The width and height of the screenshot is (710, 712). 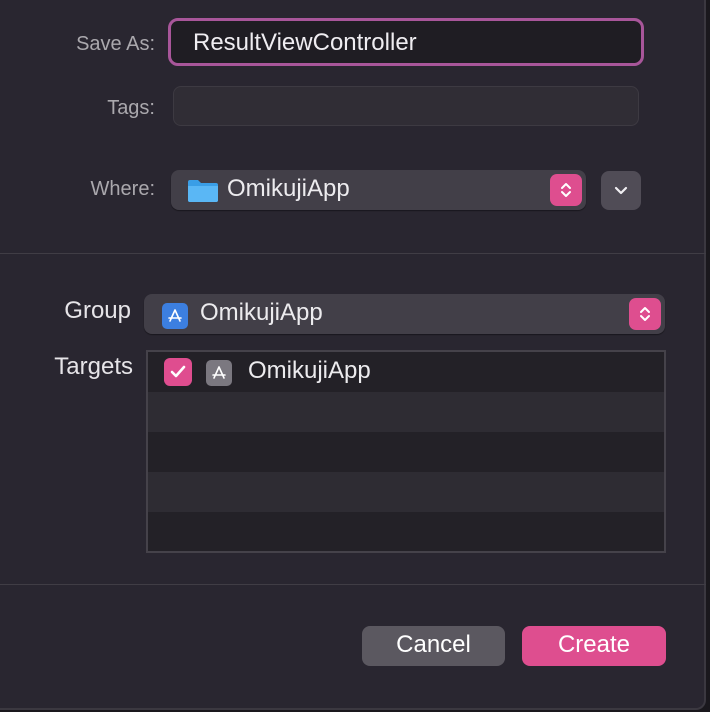 I want to click on create-button: Create, so click(x=594, y=646).